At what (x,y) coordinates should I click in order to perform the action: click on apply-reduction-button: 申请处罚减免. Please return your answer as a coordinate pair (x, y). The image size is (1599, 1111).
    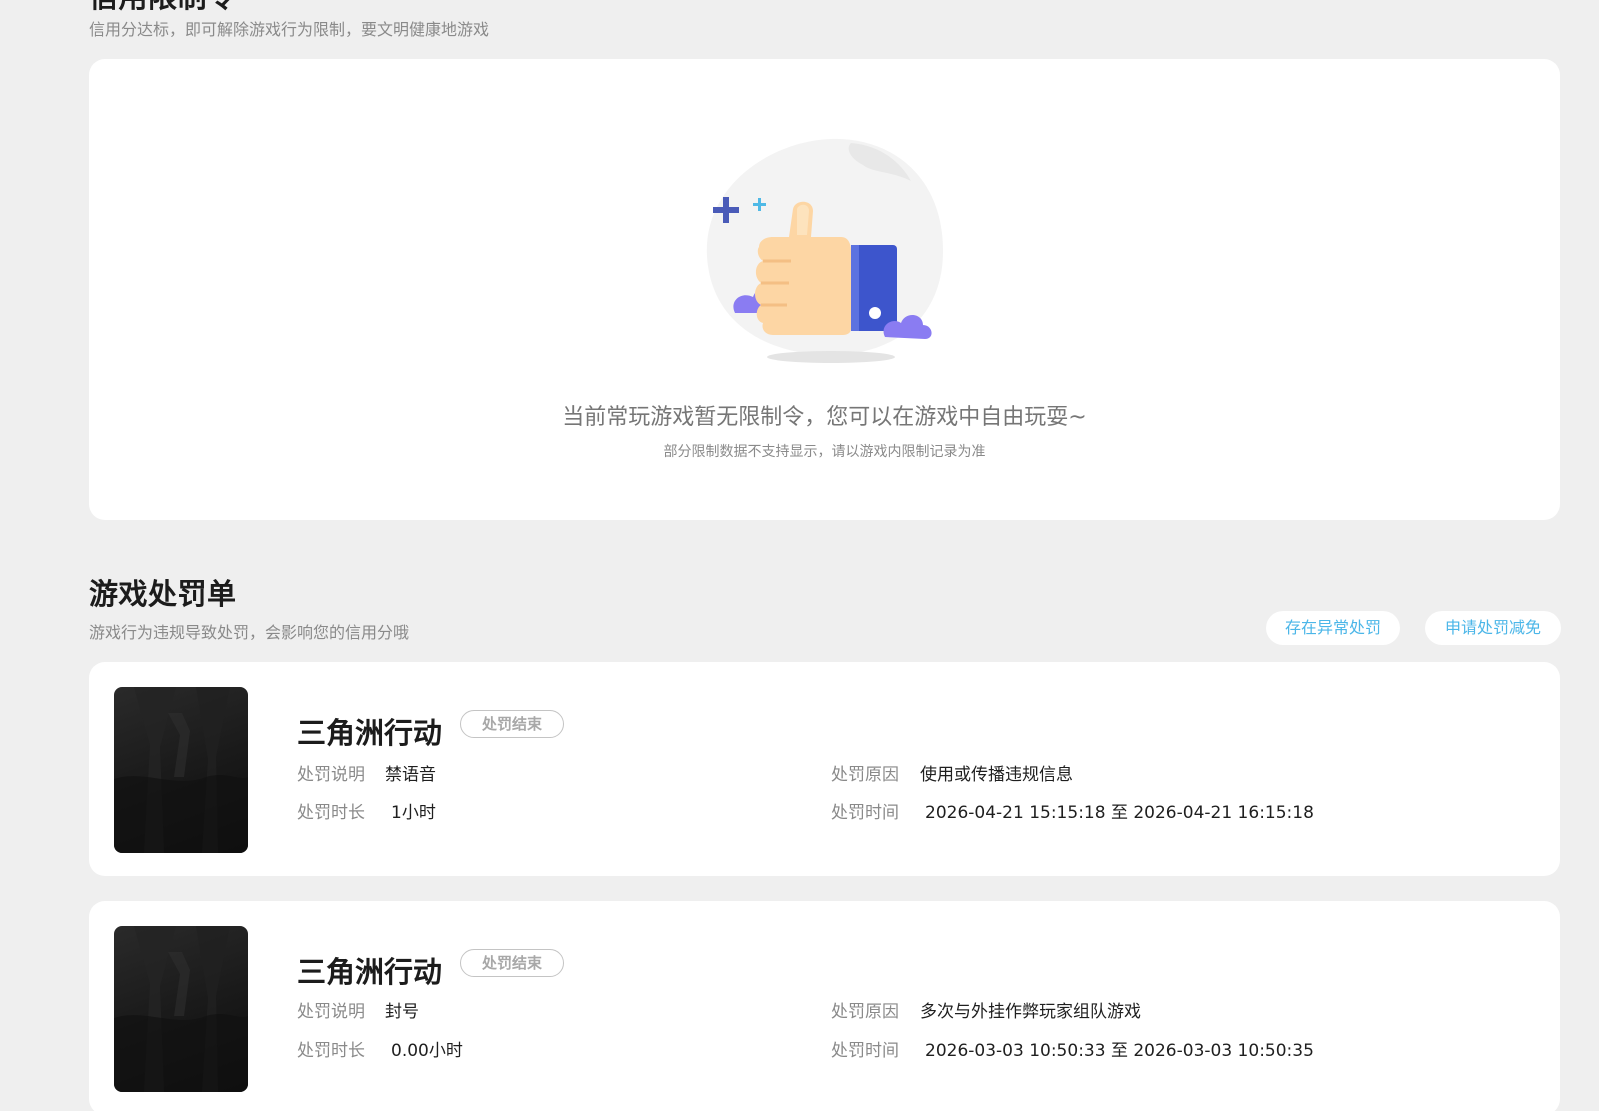
    Looking at the image, I should click on (1493, 628).